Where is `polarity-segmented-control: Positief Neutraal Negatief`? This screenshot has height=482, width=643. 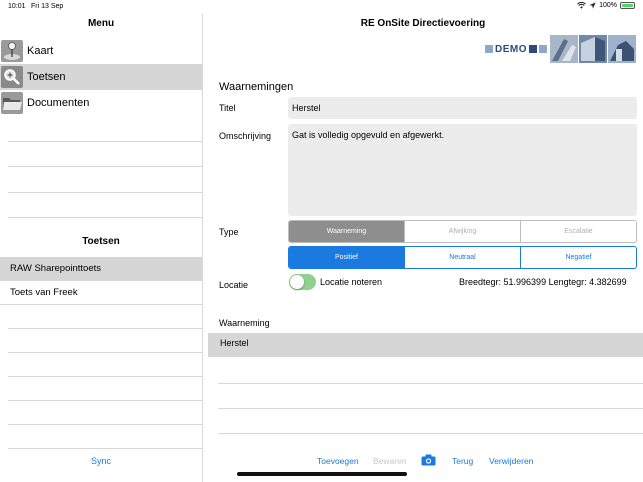
polarity-segmented-control: Positief Neutraal Negatief is located at coordinates (462, 257).